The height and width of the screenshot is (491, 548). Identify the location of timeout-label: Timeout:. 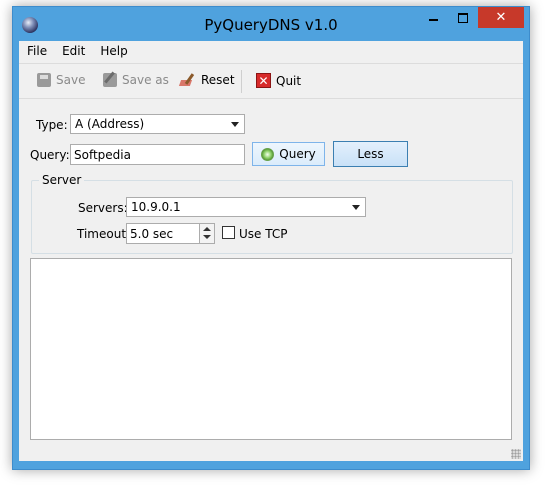
(104, 234).